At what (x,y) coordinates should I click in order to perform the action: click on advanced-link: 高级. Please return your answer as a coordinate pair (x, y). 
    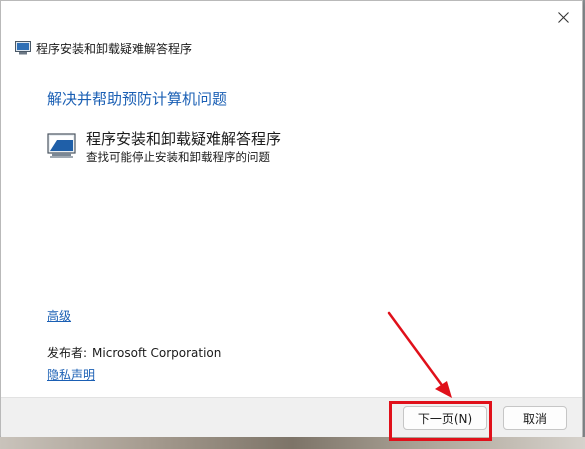
    Looking at the image, I should click on (59, 315).